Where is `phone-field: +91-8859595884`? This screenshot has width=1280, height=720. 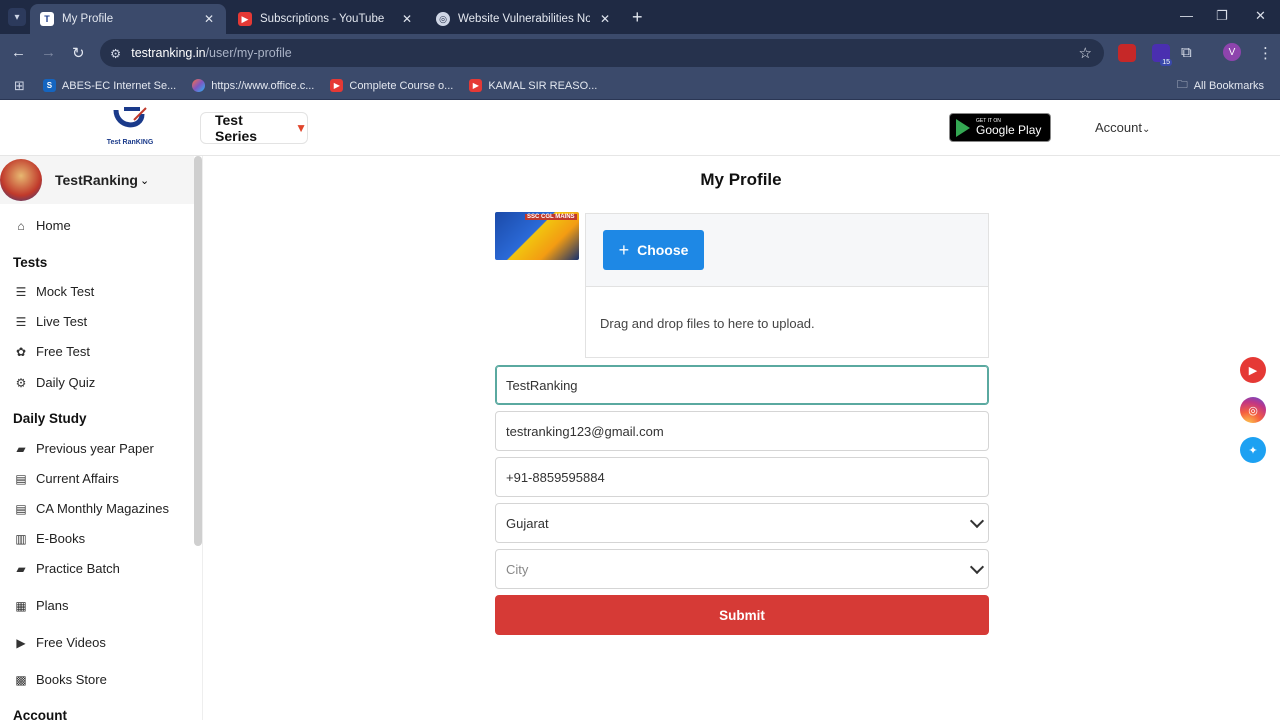
phone-field: +91-8859595884 is located at coordinates (742, 477).